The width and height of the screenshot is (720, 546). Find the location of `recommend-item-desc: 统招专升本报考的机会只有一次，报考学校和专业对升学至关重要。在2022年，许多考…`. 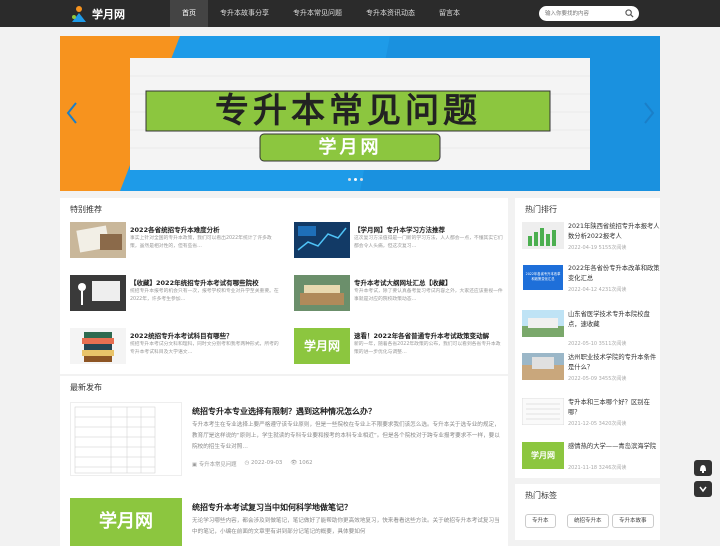

recommend-item-desc: 统招专升本报考的机会只有一次，报考学校和专业对升学至关重要。在2022年，许多考… is located at coordinates (204, 295).